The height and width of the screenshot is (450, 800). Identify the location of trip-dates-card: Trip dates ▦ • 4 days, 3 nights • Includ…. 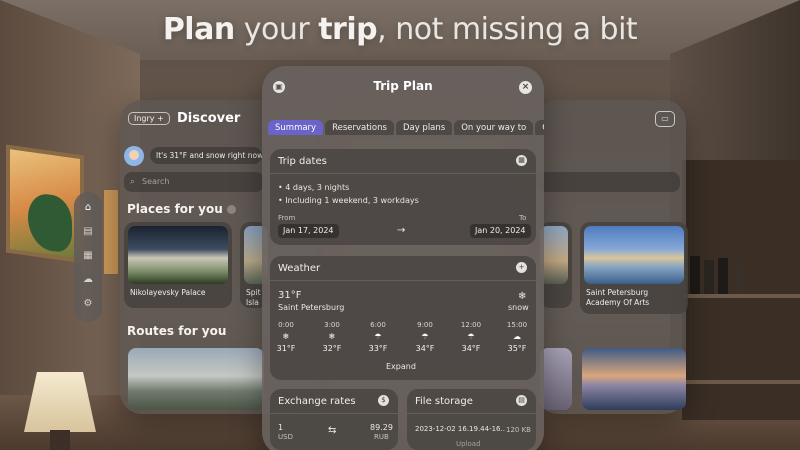
(403, 197).